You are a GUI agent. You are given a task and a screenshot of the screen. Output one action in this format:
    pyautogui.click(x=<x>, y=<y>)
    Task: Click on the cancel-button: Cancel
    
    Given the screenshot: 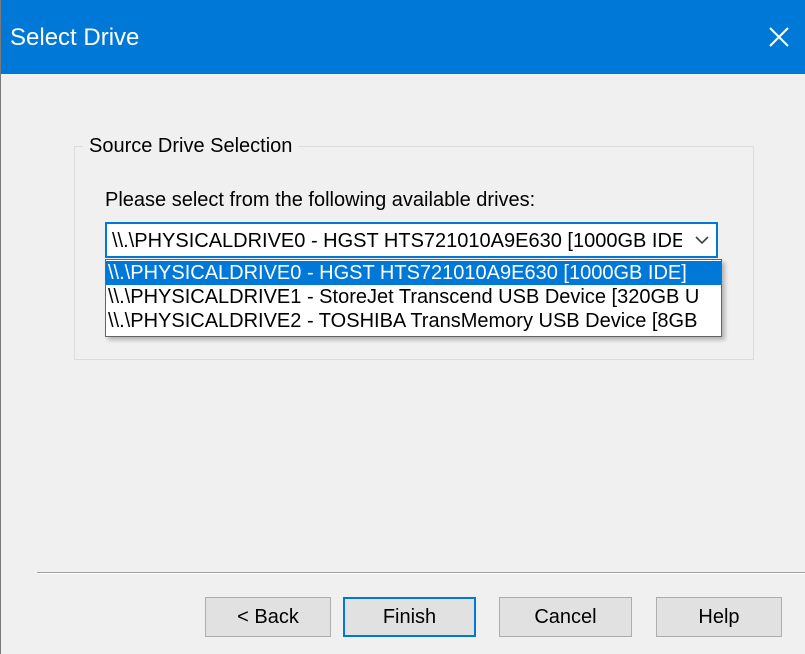 What is the action you would take?
    pyautogui.click(x=565, y=617)
    